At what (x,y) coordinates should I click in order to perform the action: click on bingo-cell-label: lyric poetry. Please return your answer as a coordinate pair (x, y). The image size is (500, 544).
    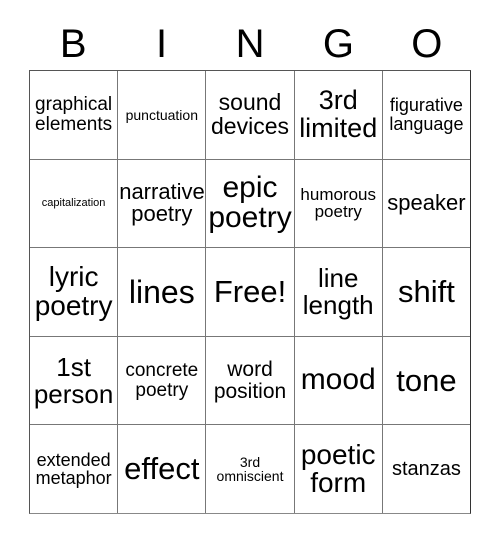
    Looking at the image, I should click on (73, 291).